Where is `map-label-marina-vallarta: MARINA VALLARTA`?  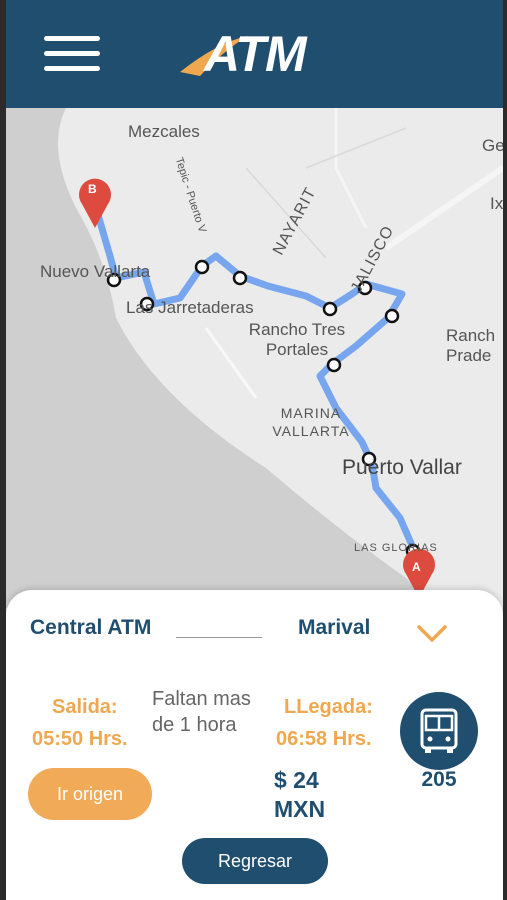
map-label-marina-vallarta: MARINA VALLARTA is located at coordinates (311, 422).